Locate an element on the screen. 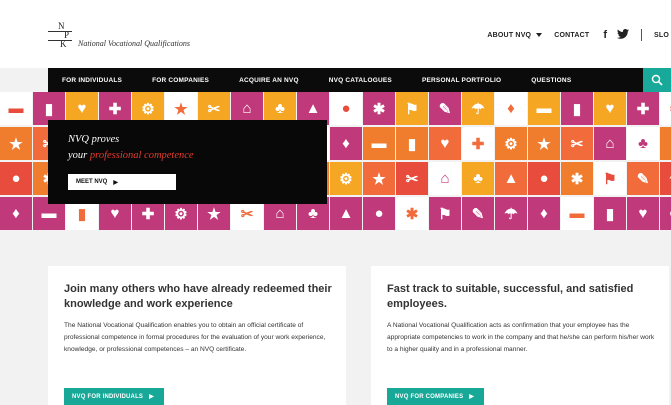  contact-link: CONTACT is located at coordinates (571, 35).